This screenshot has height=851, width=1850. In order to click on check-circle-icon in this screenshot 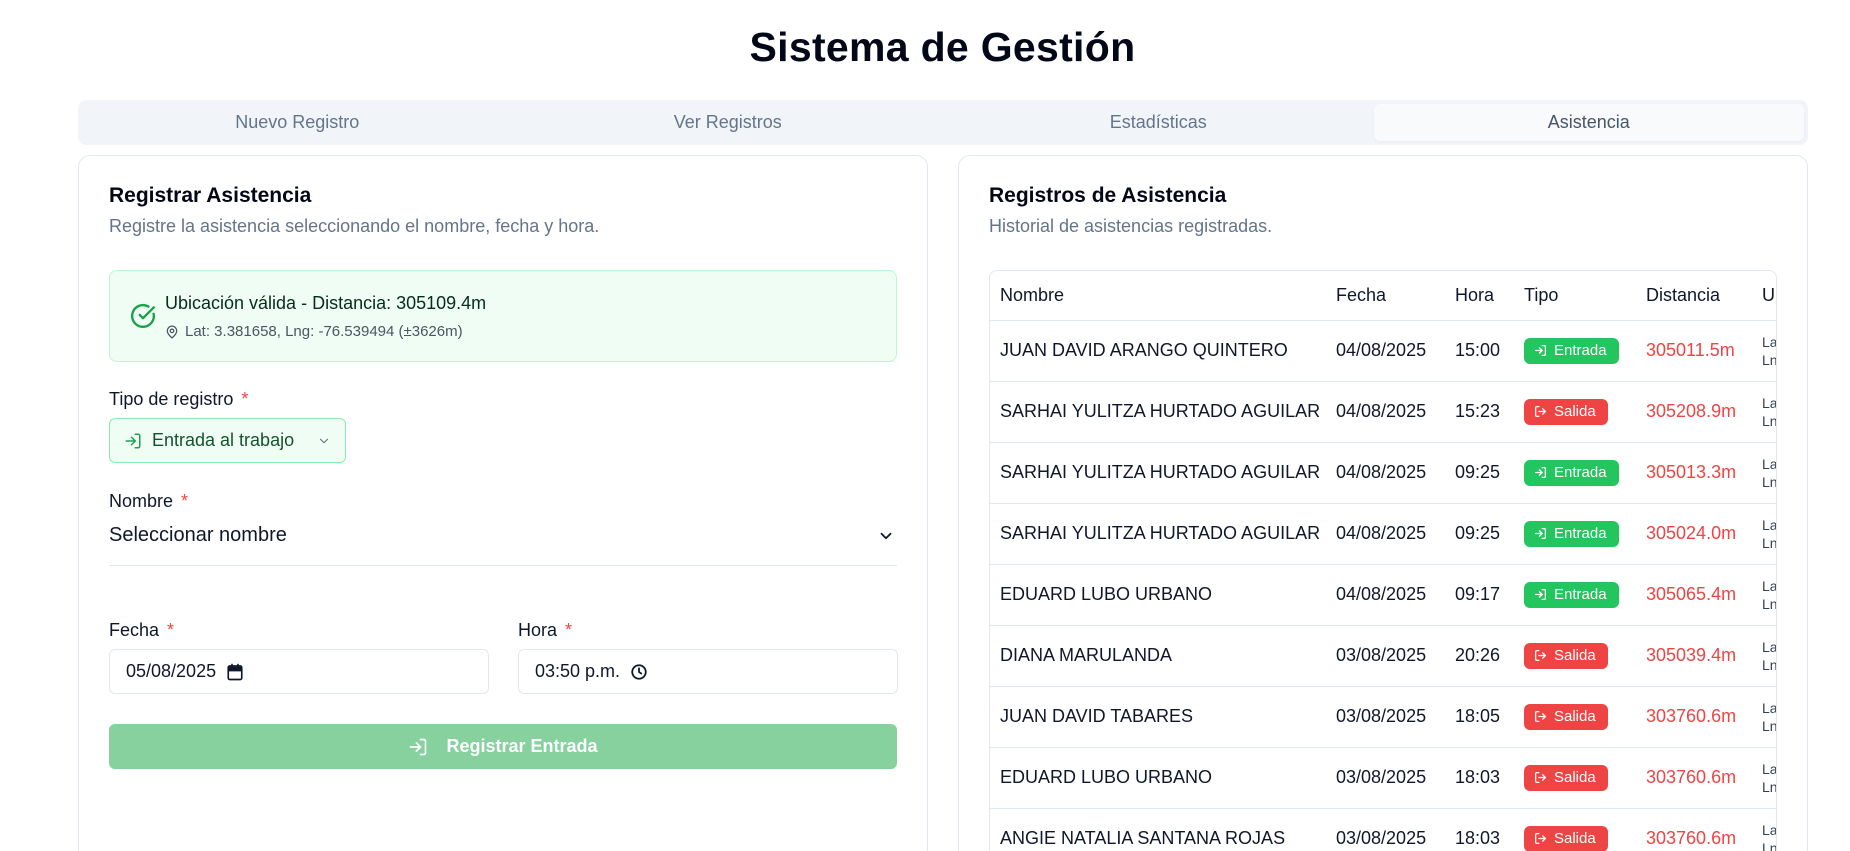, I will do `click(143, 315)`.